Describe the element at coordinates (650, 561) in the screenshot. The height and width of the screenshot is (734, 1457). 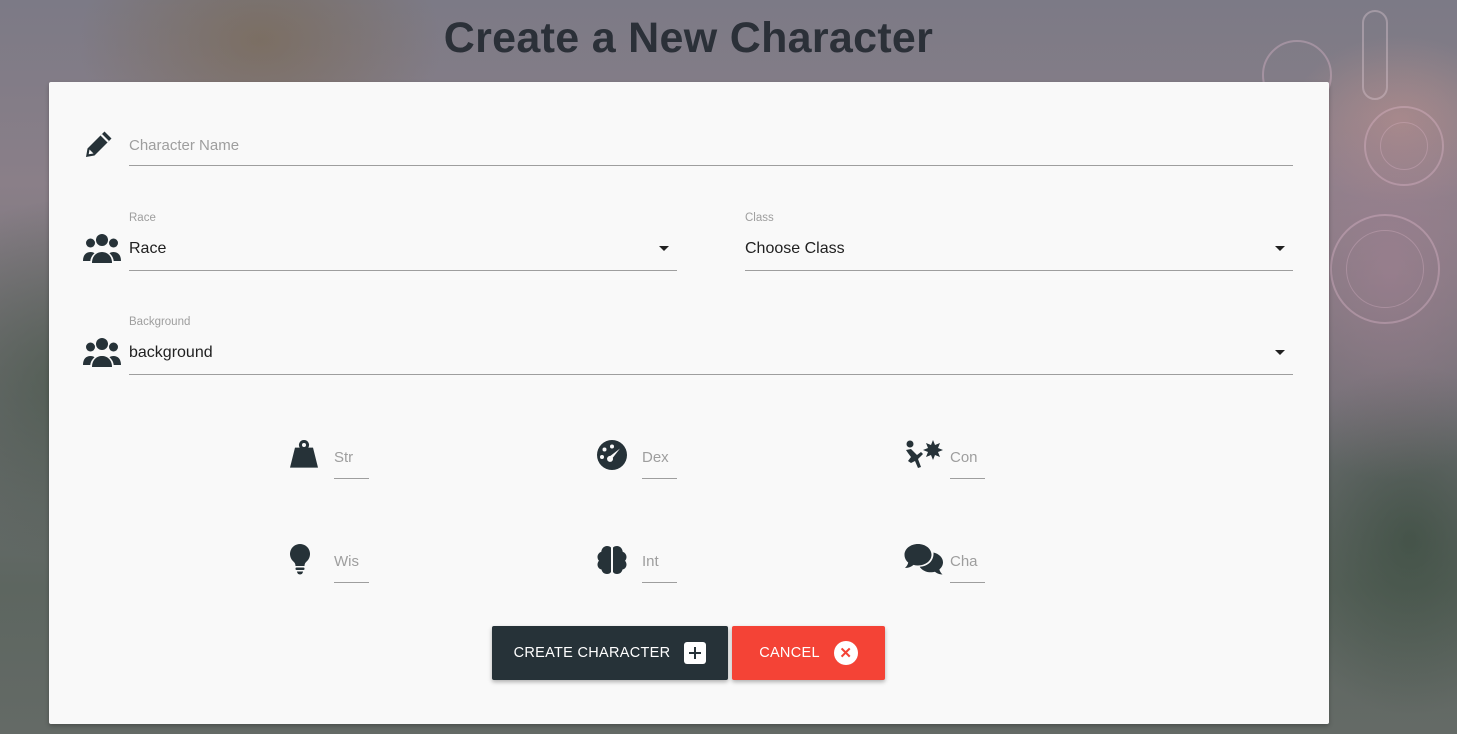
I see `int-placeholder: Int` at that location.